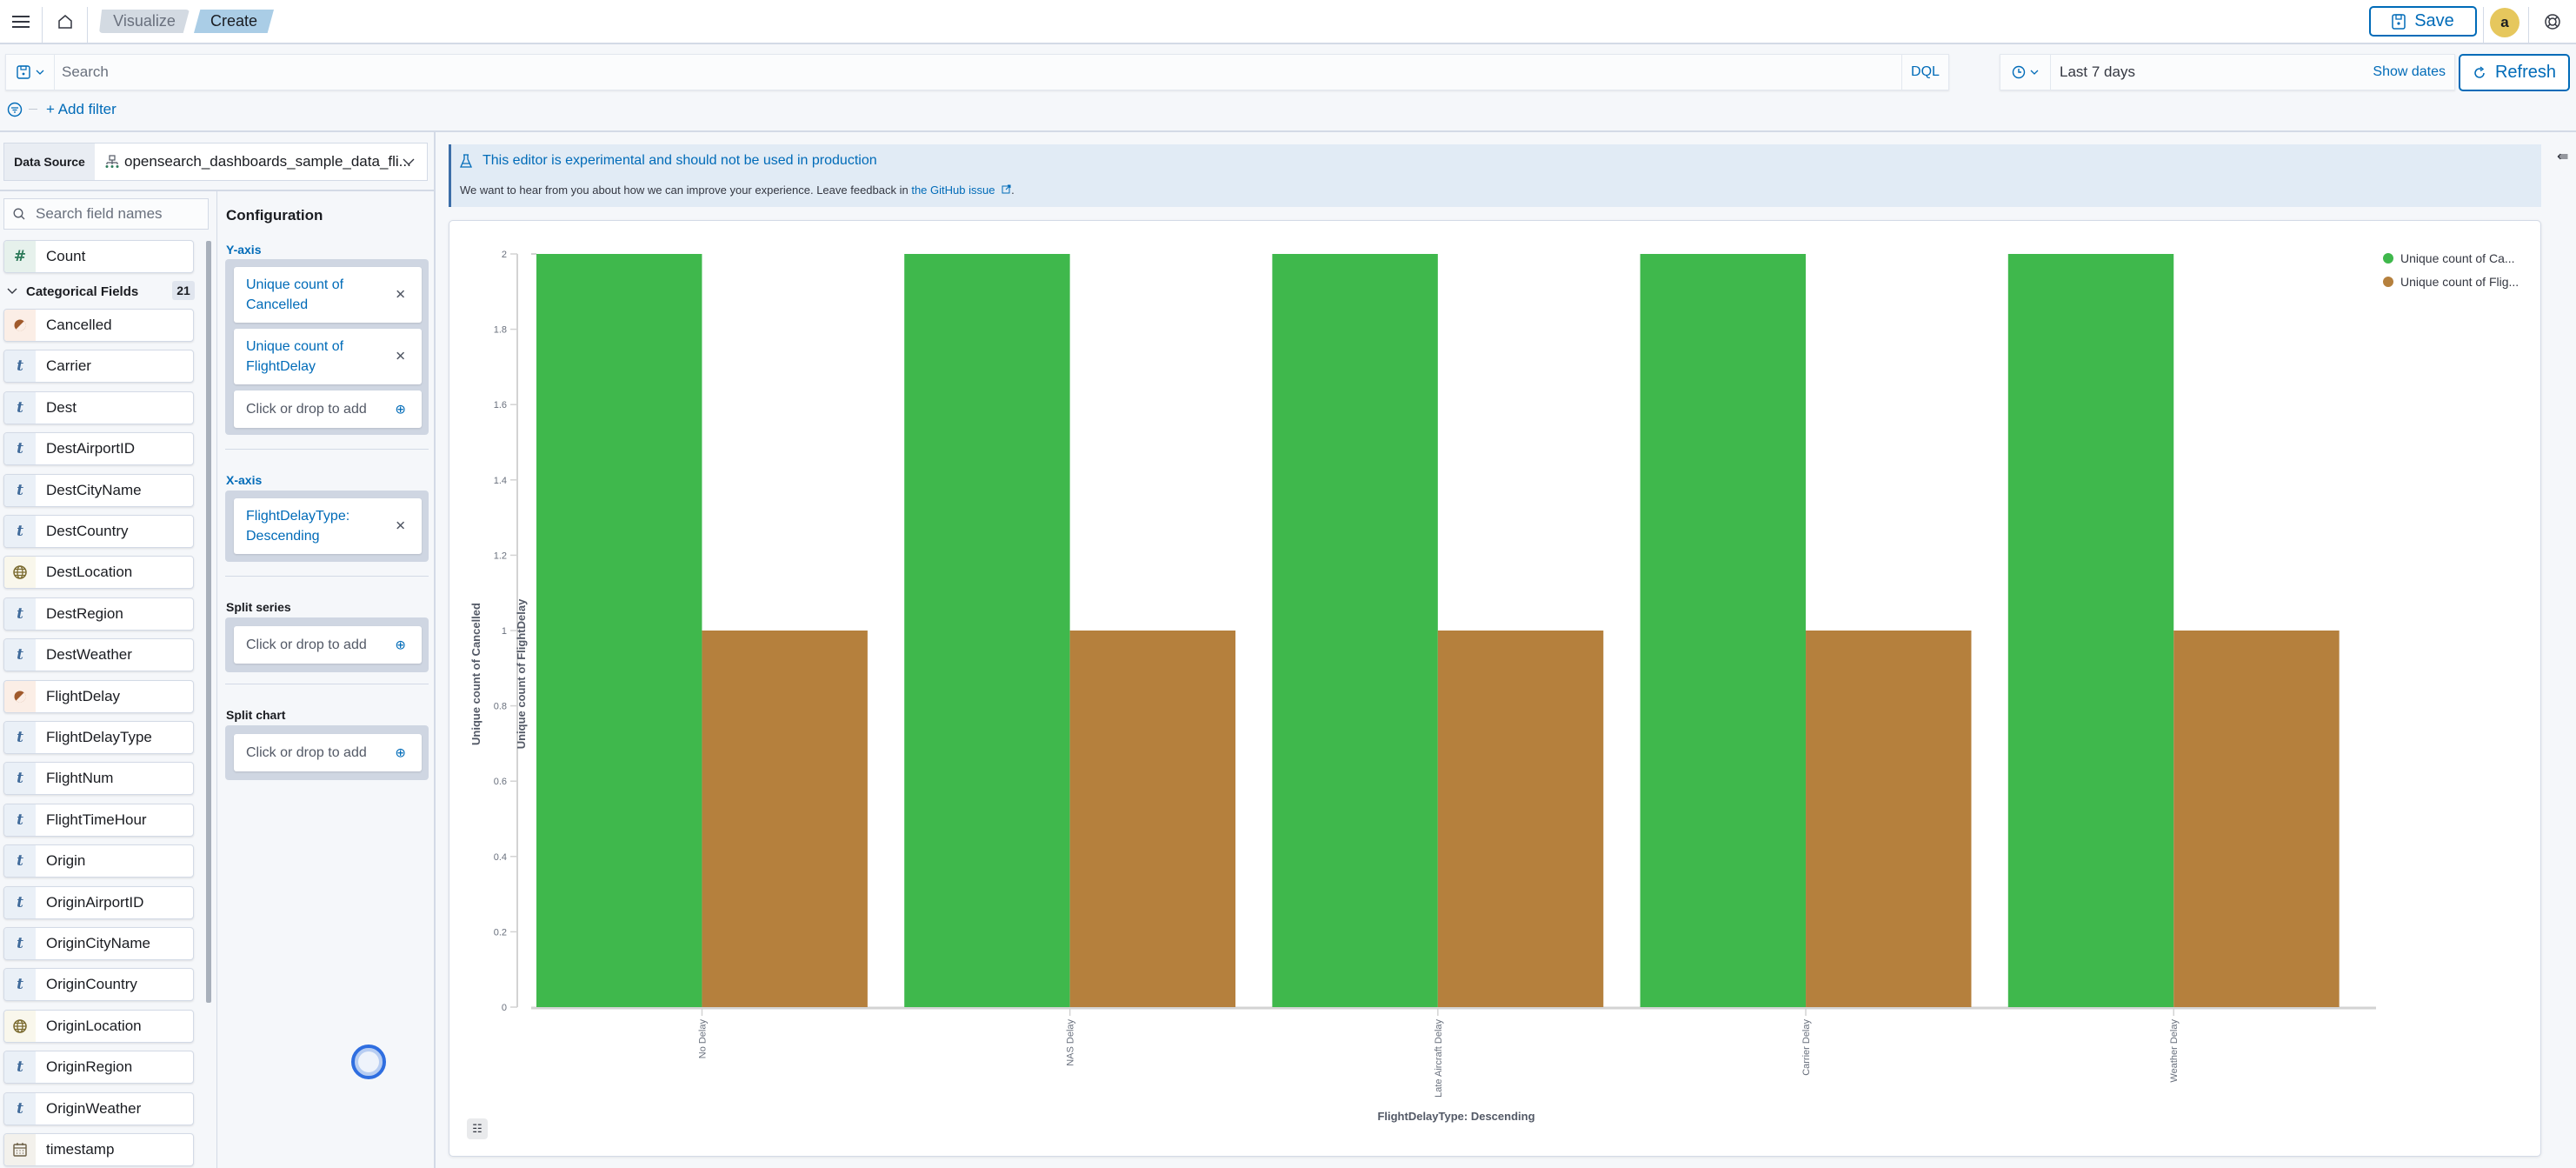 This screenshot has width=2576, height=1168. I want to click on home-icon, so click(65, 22).